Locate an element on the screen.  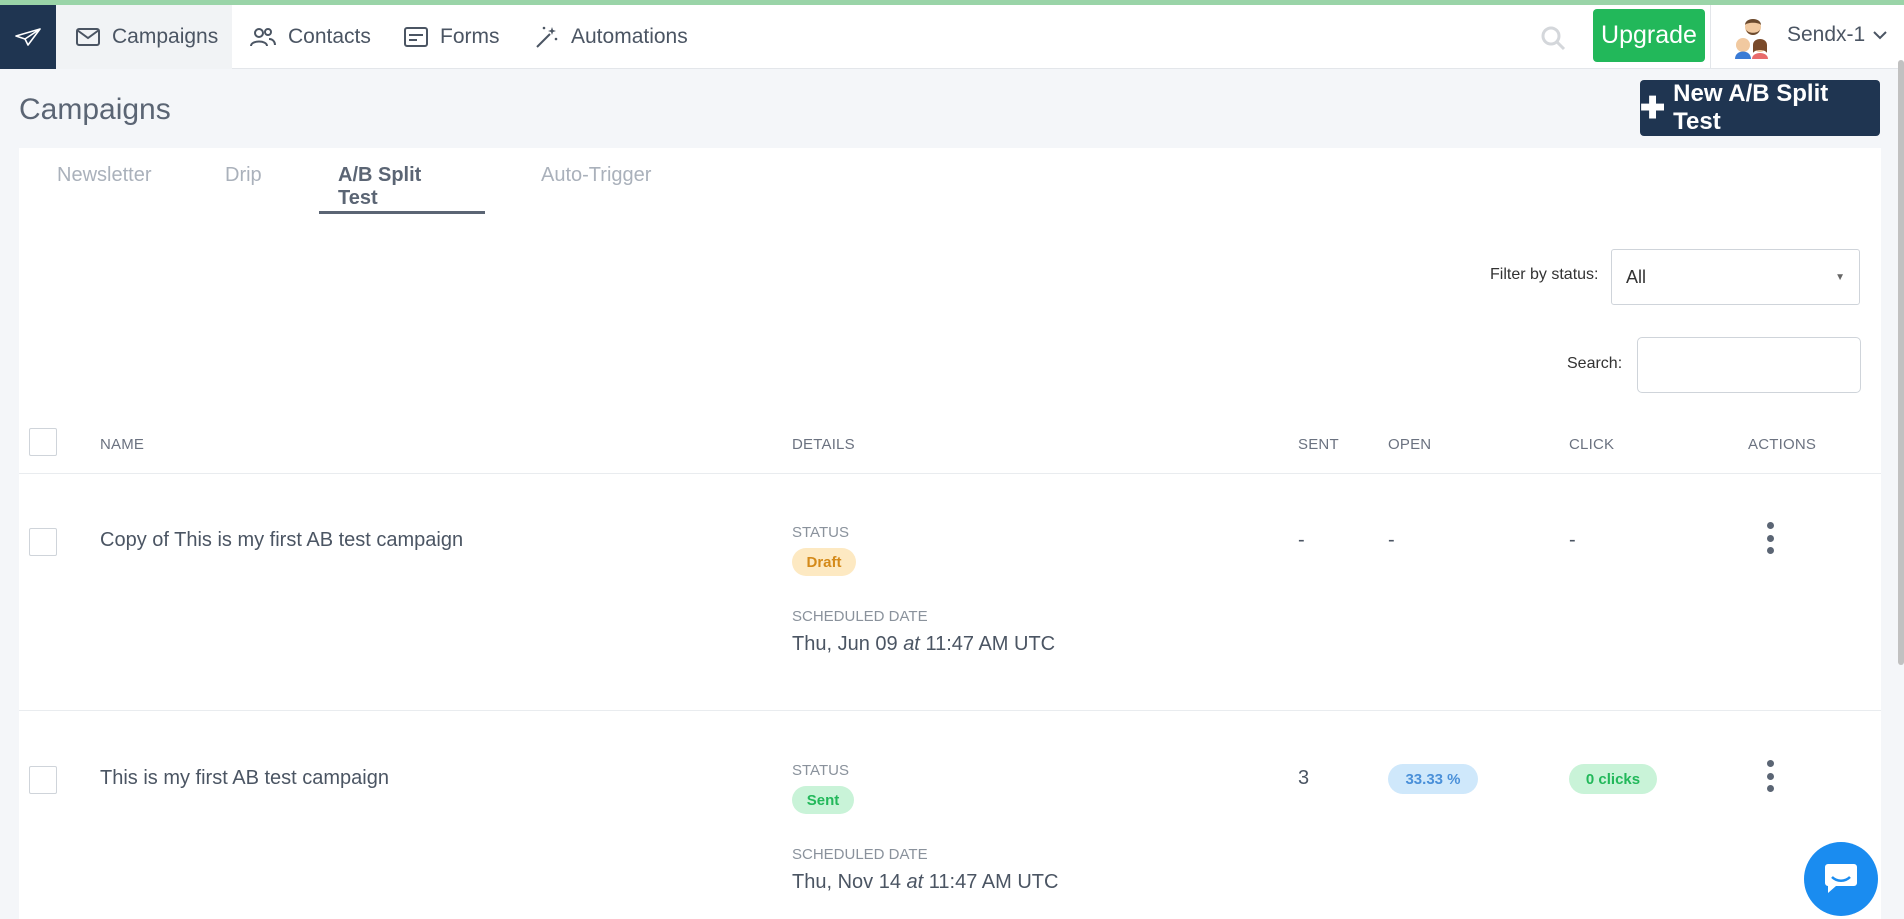
status-badge: Draft is located at coordinates (824, 562).